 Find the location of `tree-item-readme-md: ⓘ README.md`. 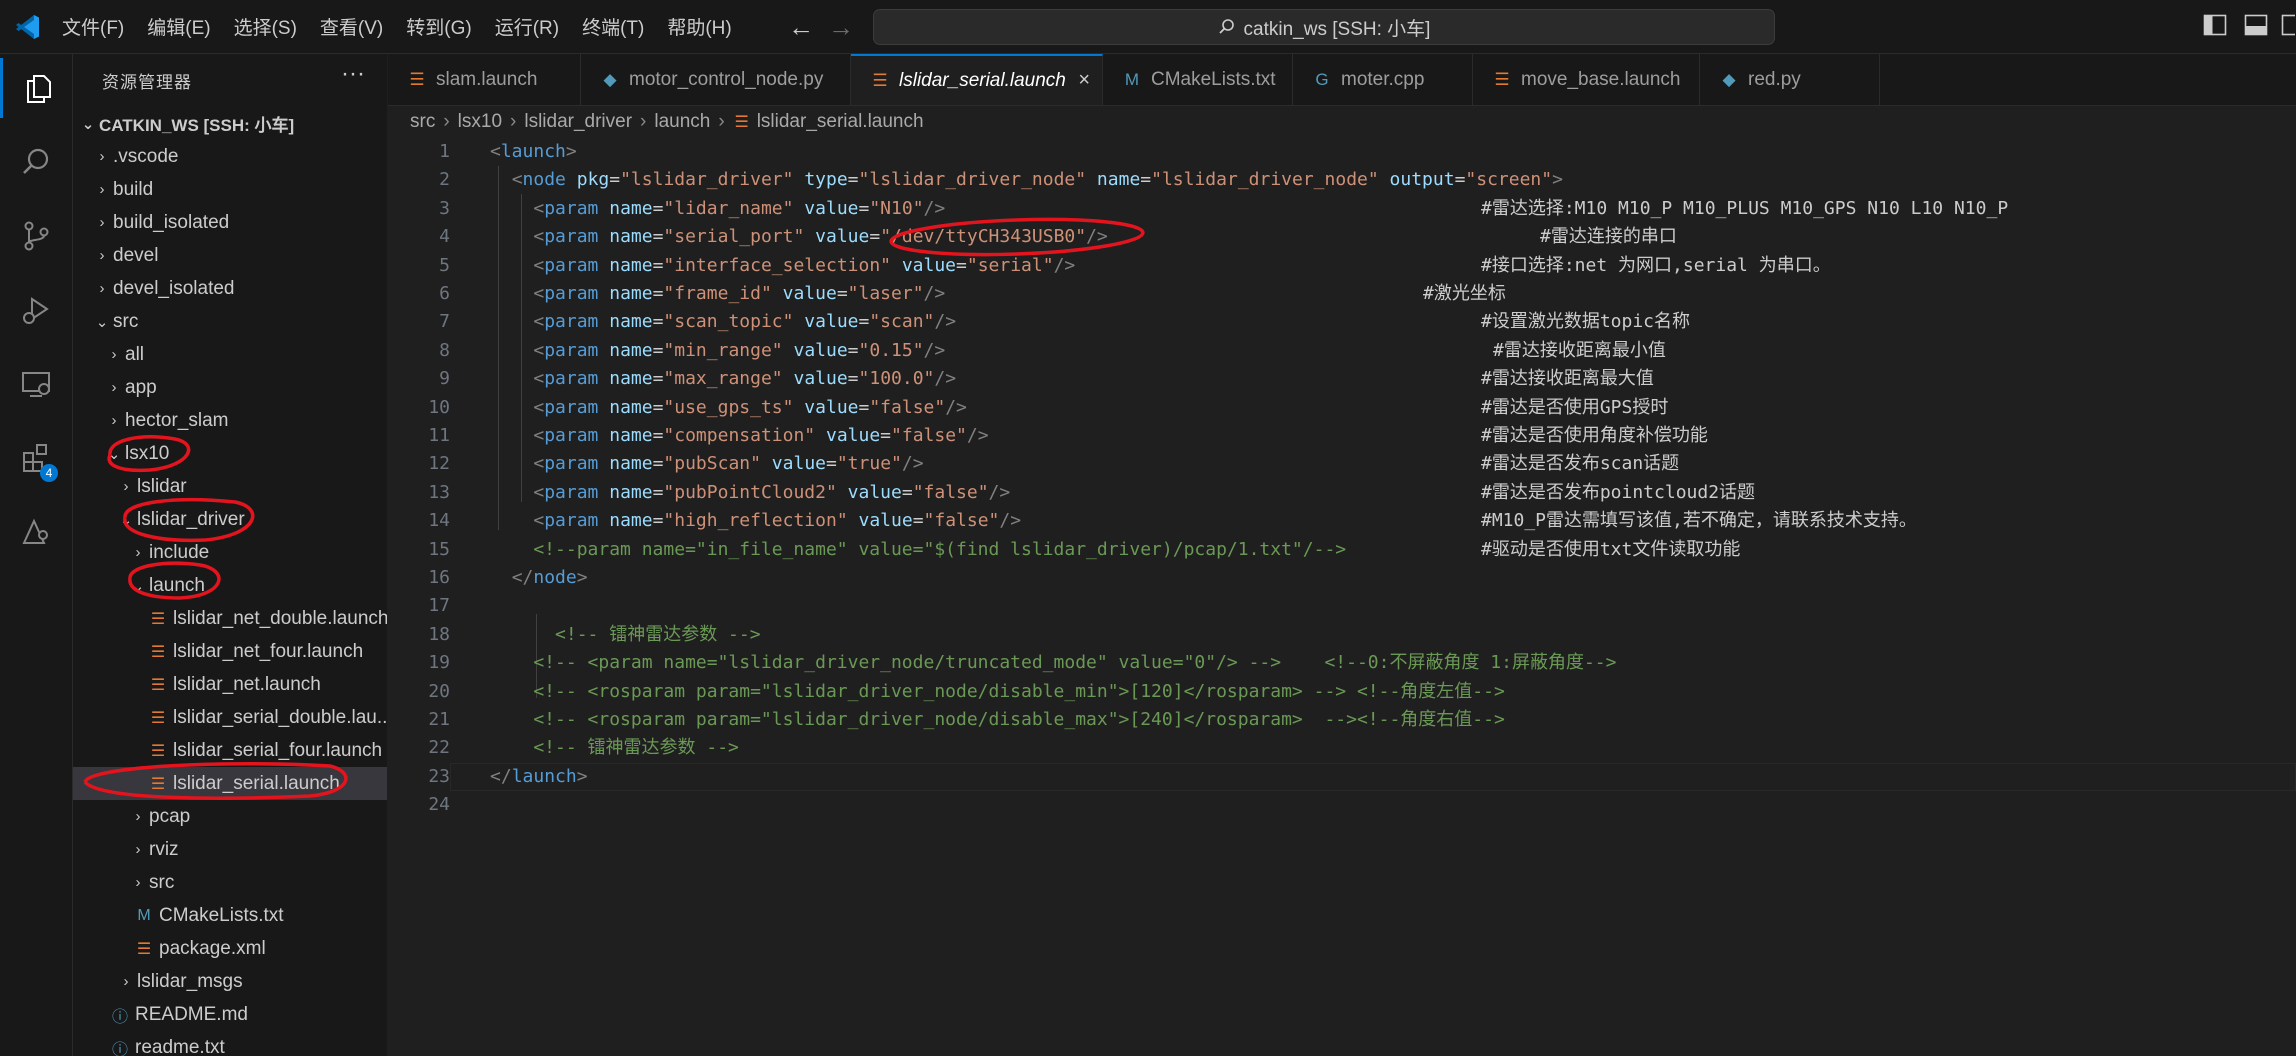

tree-item-readme-md: ⓘ README.md is located at coordinates (230, 1014).